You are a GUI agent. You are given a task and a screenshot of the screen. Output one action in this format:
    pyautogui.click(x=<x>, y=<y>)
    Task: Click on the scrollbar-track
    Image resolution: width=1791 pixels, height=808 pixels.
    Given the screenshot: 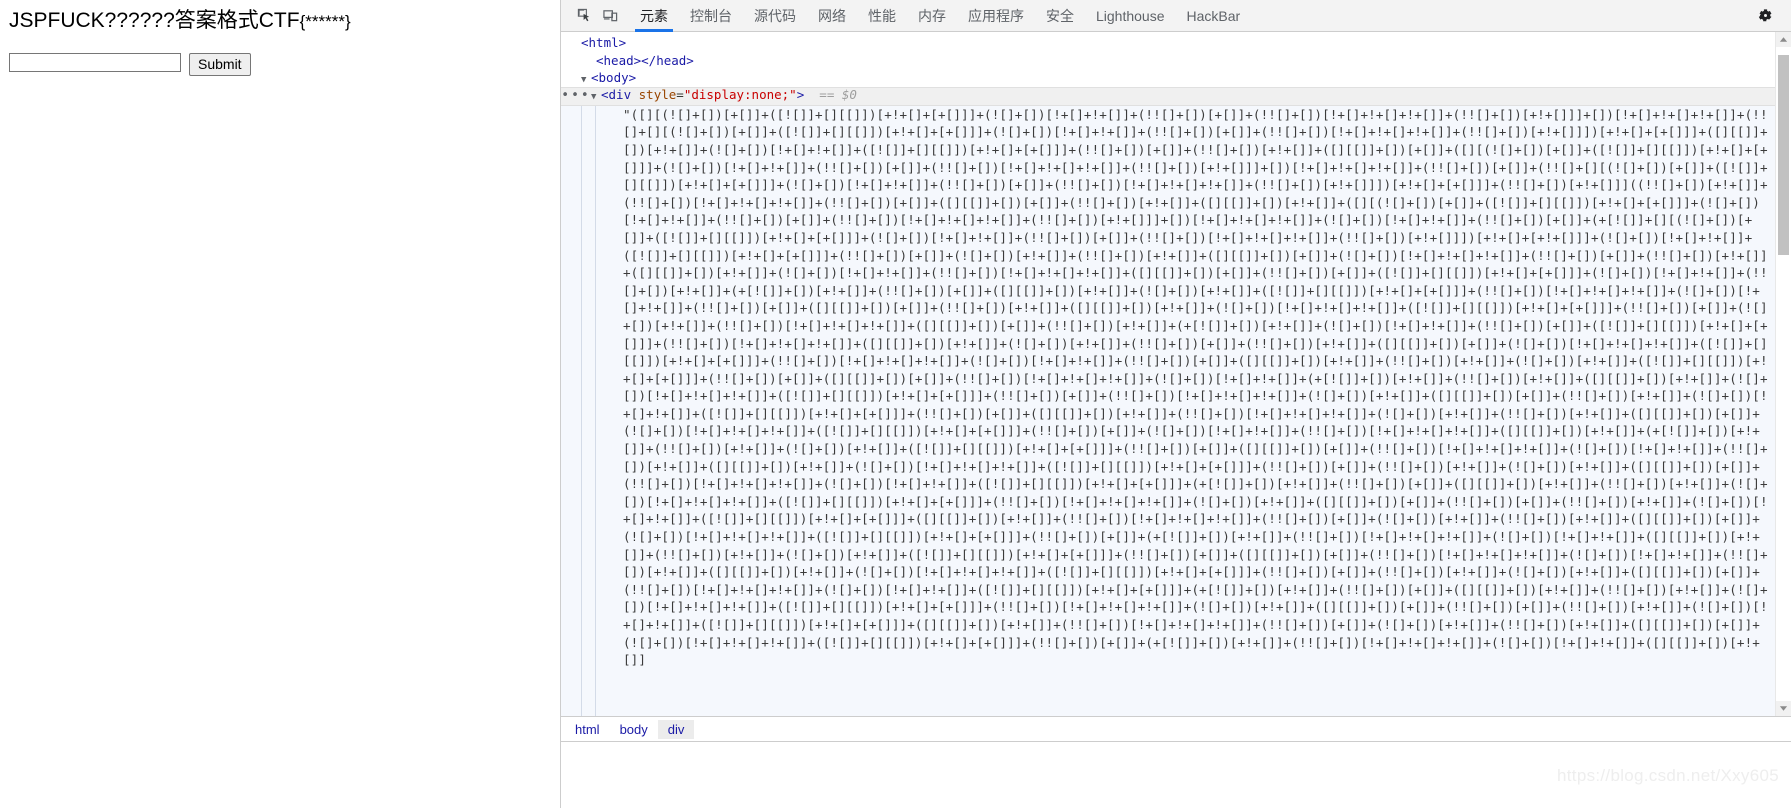 What is the action you would take?
    pyautogui.click(x=1783, y=374)
    